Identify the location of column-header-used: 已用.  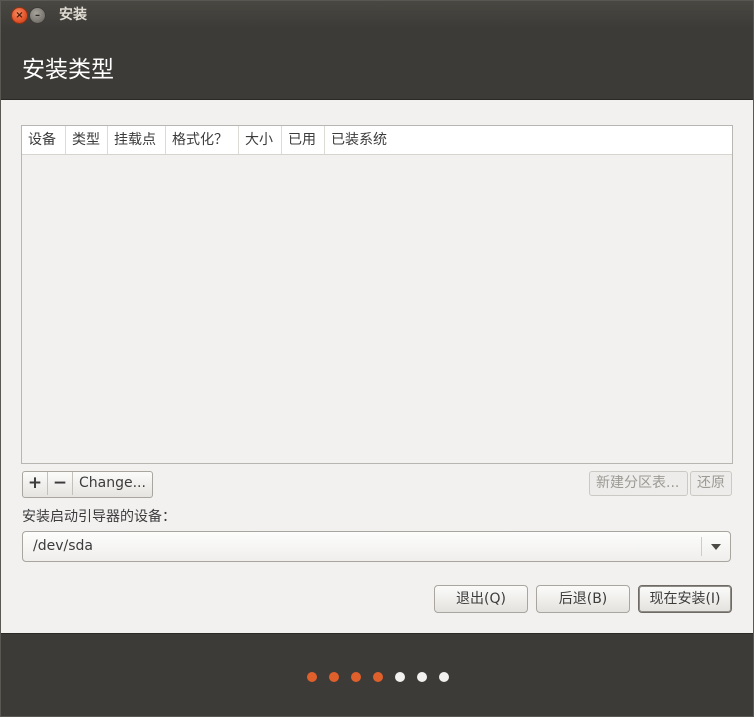
(303, 140).